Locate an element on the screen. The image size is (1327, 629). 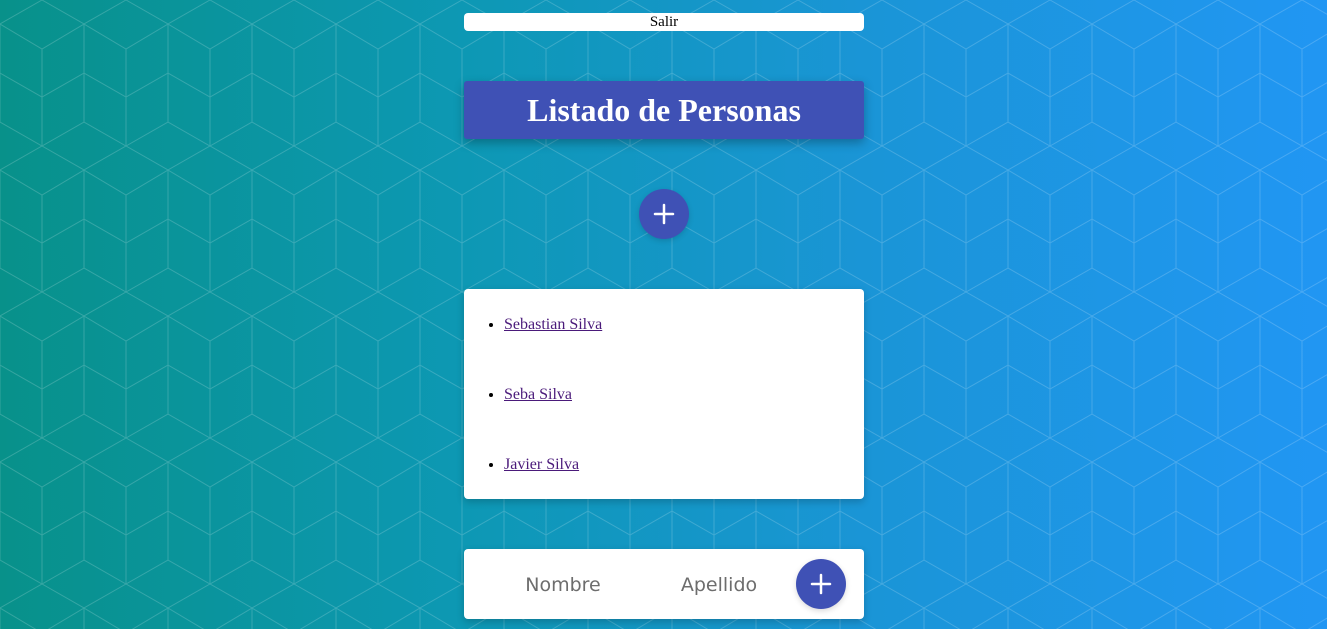
page-title: Listado de Personas is located at coordinates (664, 109).